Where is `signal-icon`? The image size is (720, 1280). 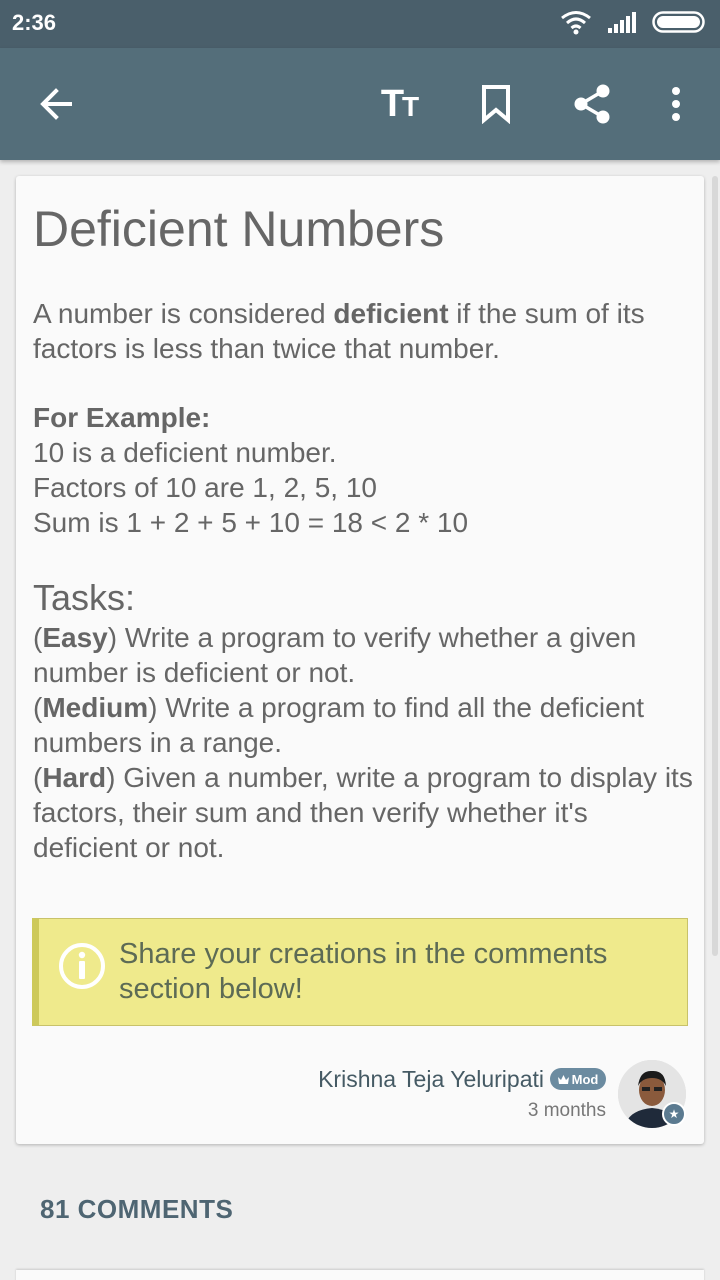 signal-icon is located at coordinates (622, 24).